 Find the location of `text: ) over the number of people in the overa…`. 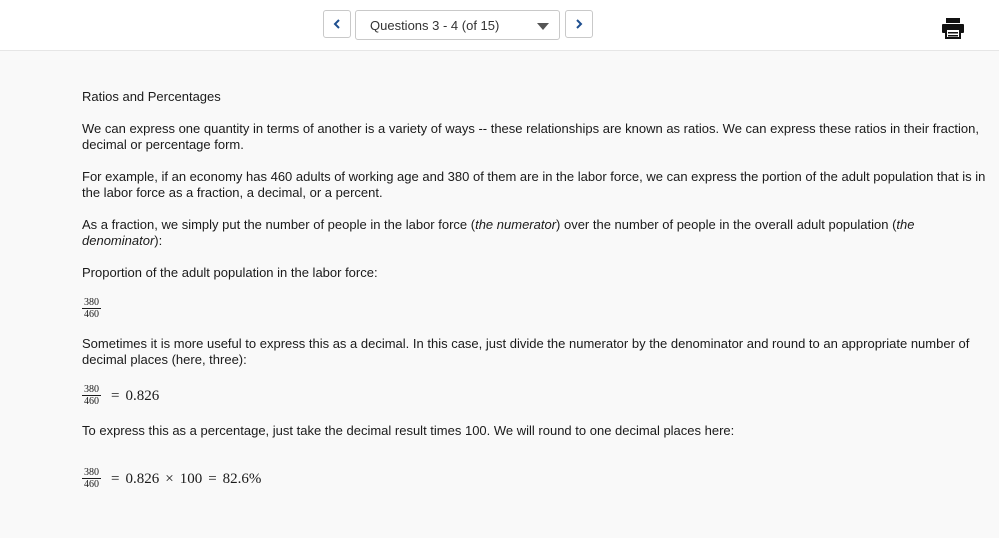

text: ) over the number of people in the overa… is located at coordinates (726, 224).